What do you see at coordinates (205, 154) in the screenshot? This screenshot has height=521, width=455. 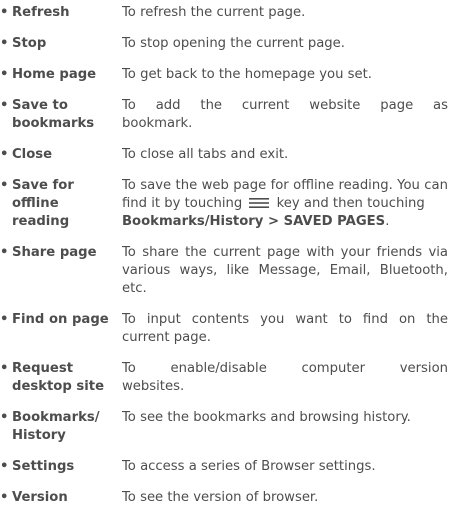 I see `item-description: To close all tabs and exit.` at bounding box center [205, 154].